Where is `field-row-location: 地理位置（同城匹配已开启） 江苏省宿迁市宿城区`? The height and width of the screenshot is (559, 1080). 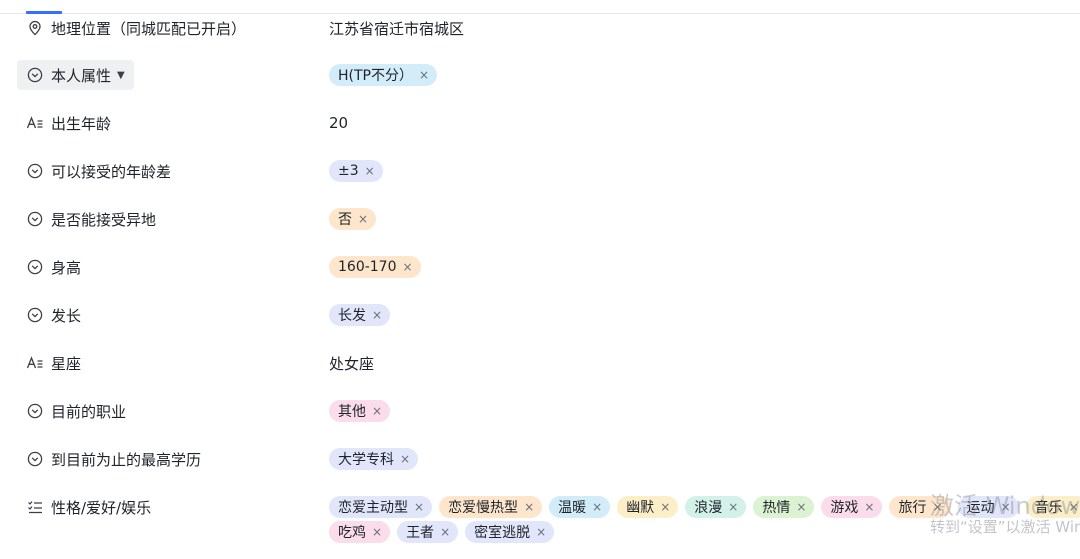 field-row-location: 地理位置（同城匹配已开启） 江苏省宿迁市宿城区 is located at coordinates (540, 28).